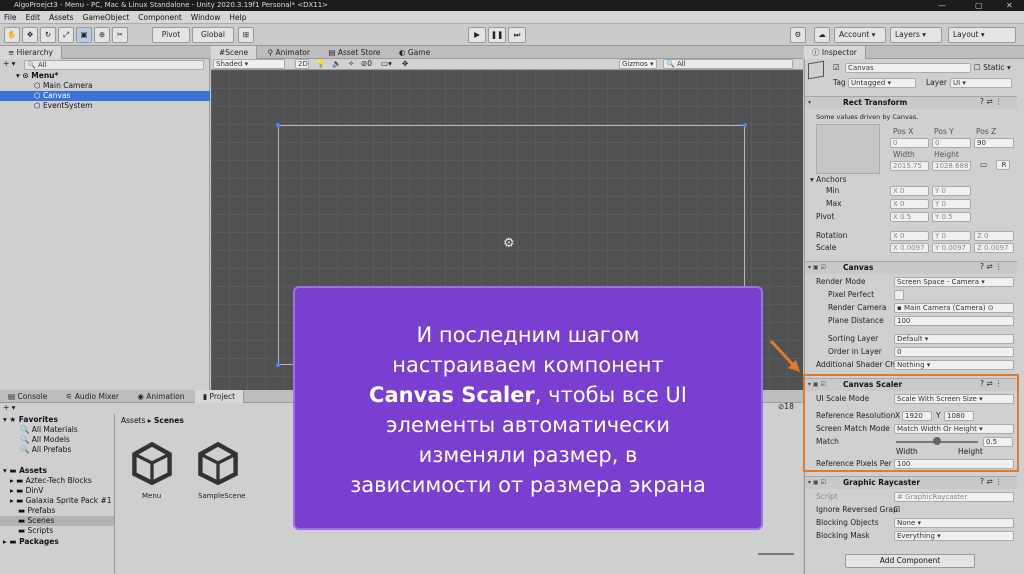  Describe the element at coordinates (366, 64) in the screenshot. I see `hidden-objects-icon: ⊘0` at that location.